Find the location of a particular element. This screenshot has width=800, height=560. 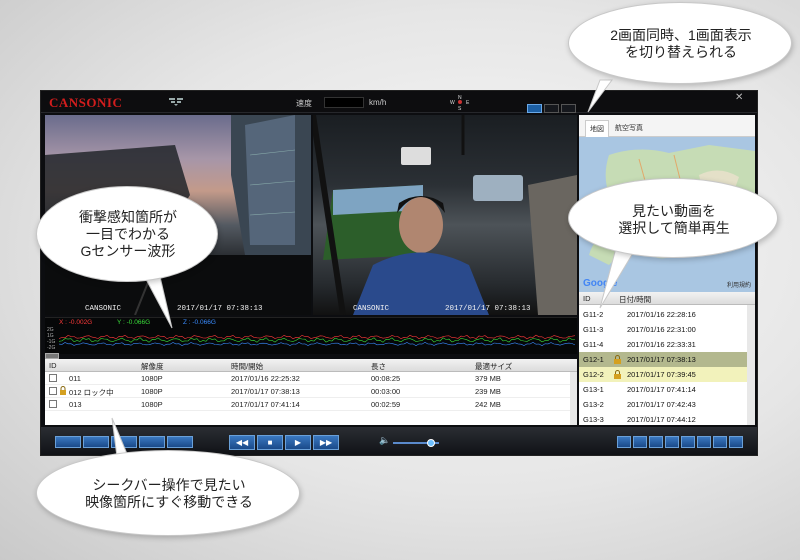

cell-id: 012 ロック中 is located at coordinates (91, 392).